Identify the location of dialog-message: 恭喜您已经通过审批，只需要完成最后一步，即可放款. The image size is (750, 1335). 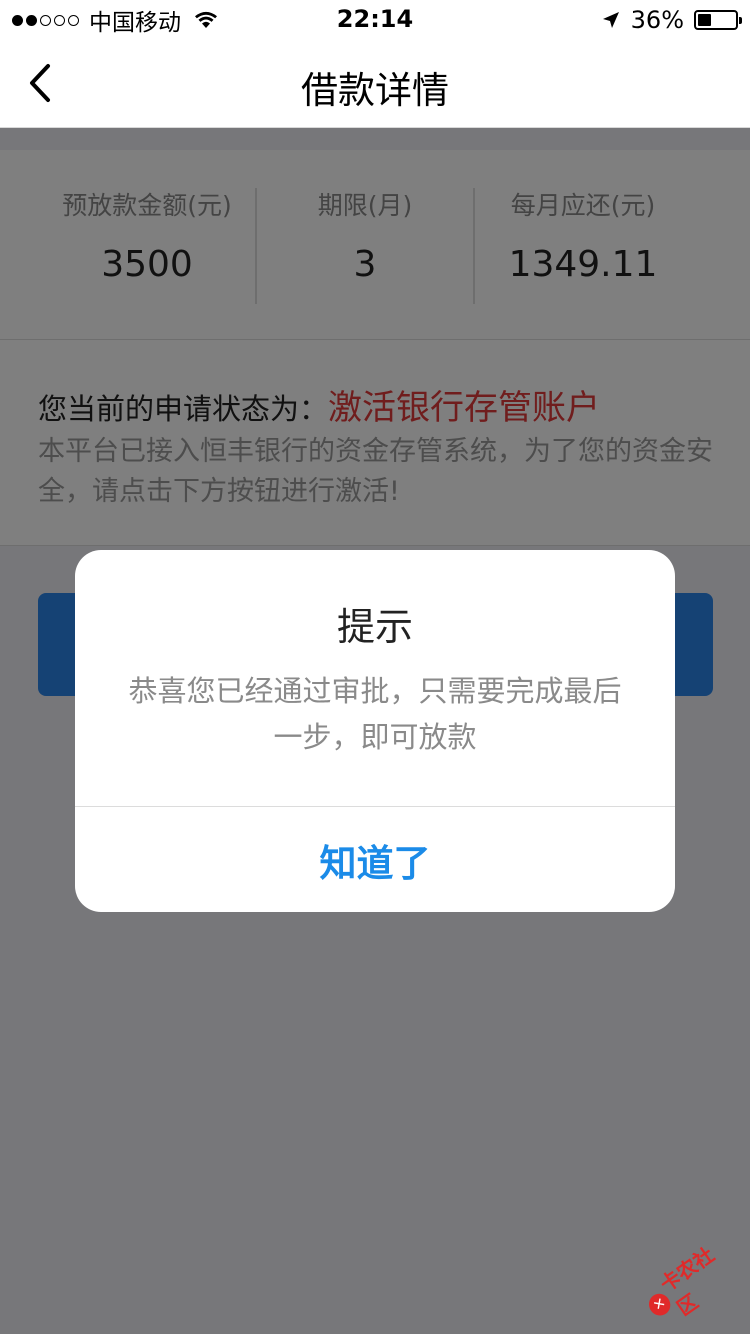
(375, 714).